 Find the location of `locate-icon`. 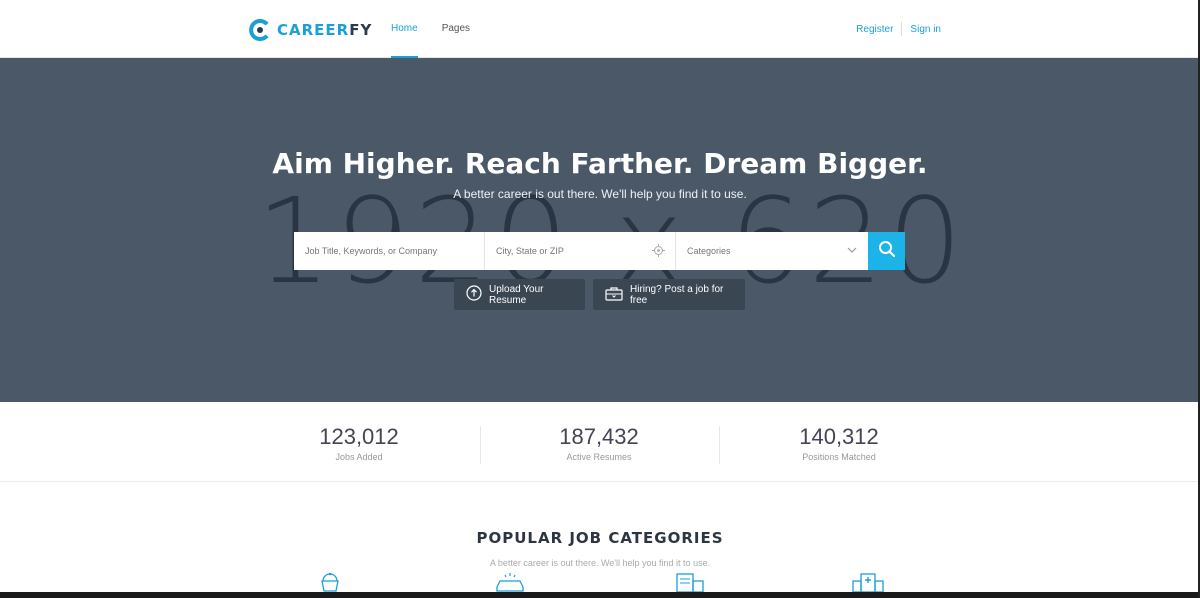

locate-icon is located at coordinates (658, 251).